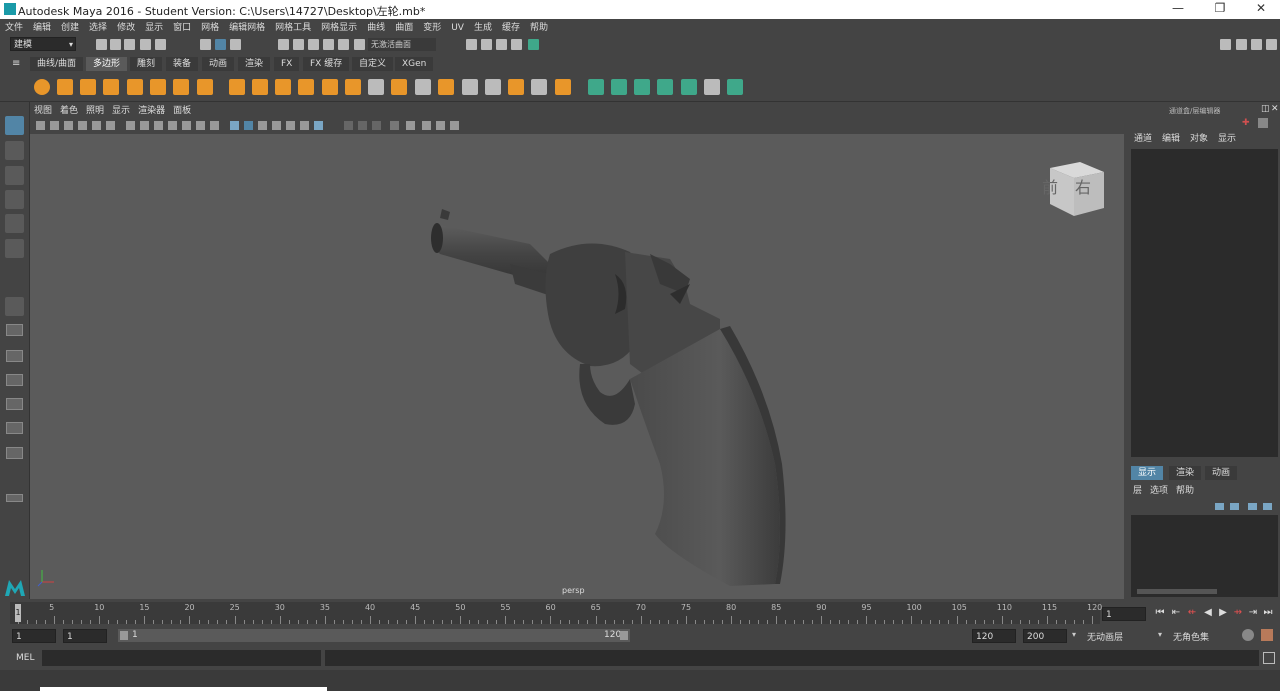 Image resolution: width=1280 pixels, height=691 pixels. Describe the element at coordinates (1045, 636) in the screenshot. I see `animation-end-field: 200` at that location.